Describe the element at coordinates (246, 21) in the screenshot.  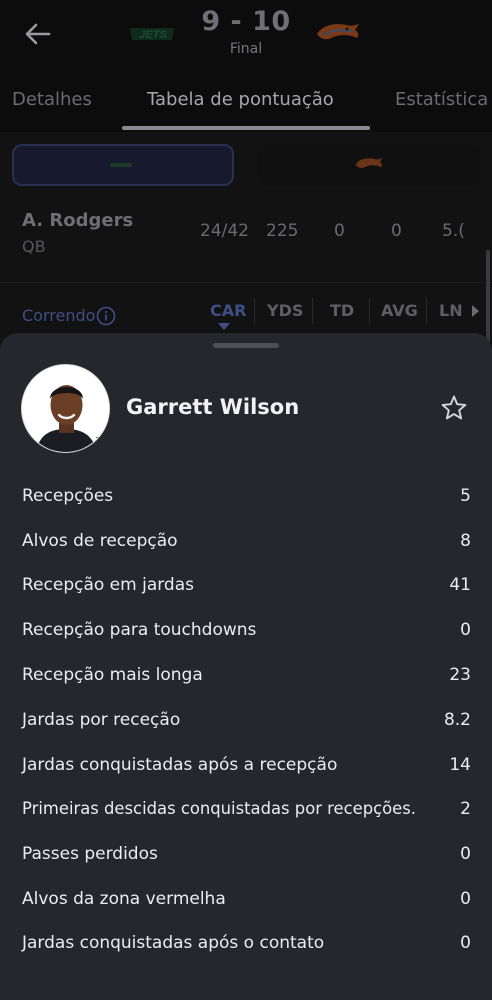
I see `game-score: 9 - 10` at that location.